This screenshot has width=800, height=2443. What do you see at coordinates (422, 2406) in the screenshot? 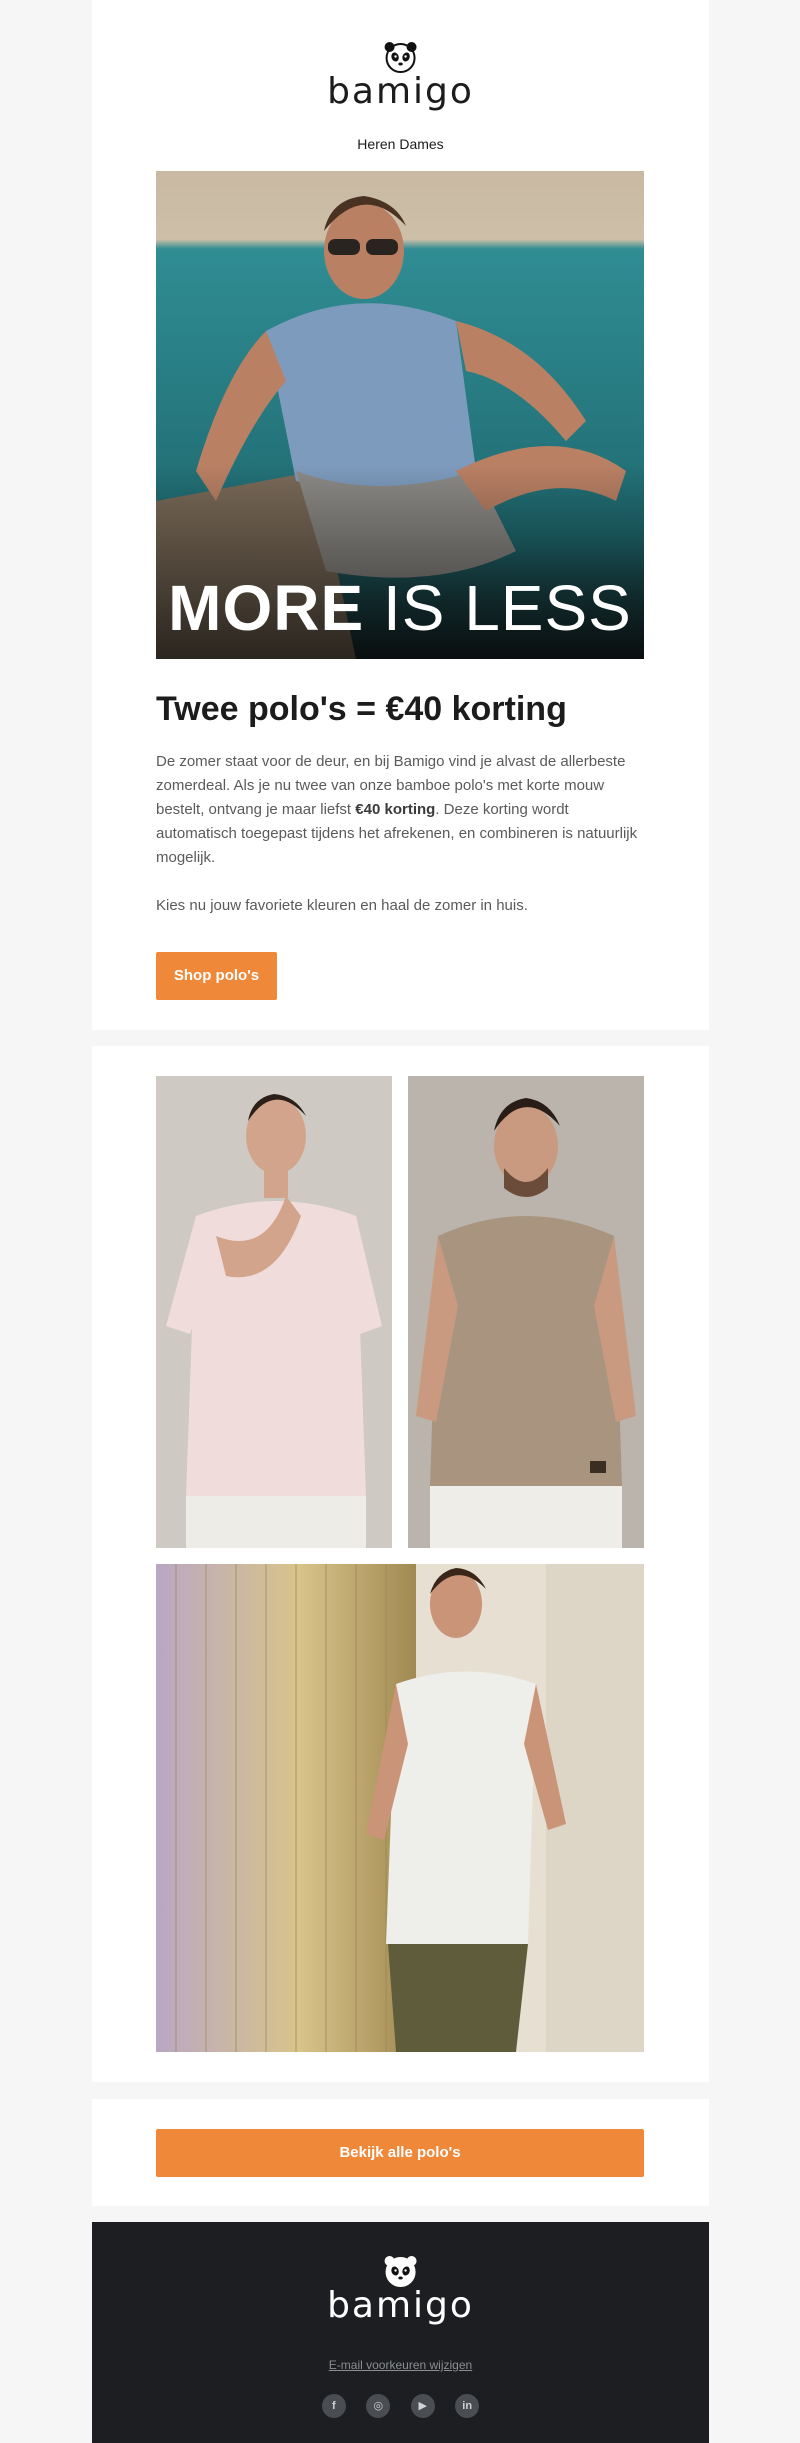
I see `youtube-icon: ▶` at bounding box center [422, 2406].